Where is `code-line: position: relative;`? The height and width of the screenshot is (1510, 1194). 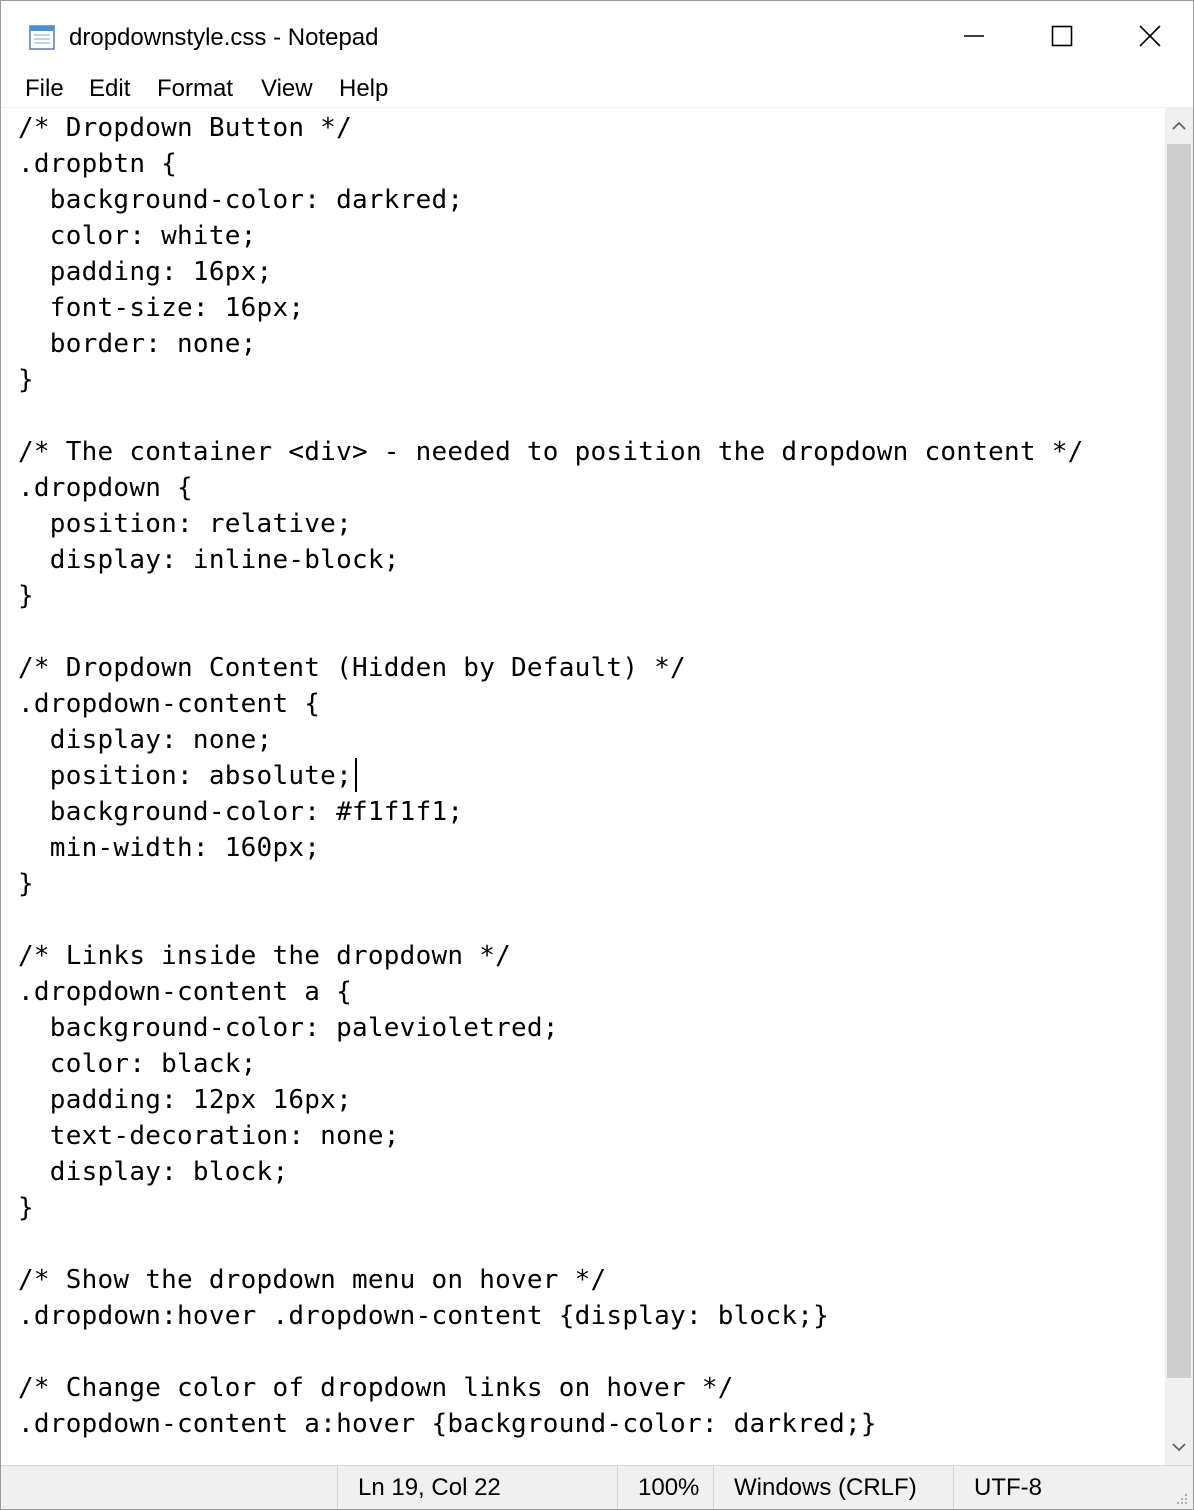 code-line: position: relative; is located at coordinates (185, 524).